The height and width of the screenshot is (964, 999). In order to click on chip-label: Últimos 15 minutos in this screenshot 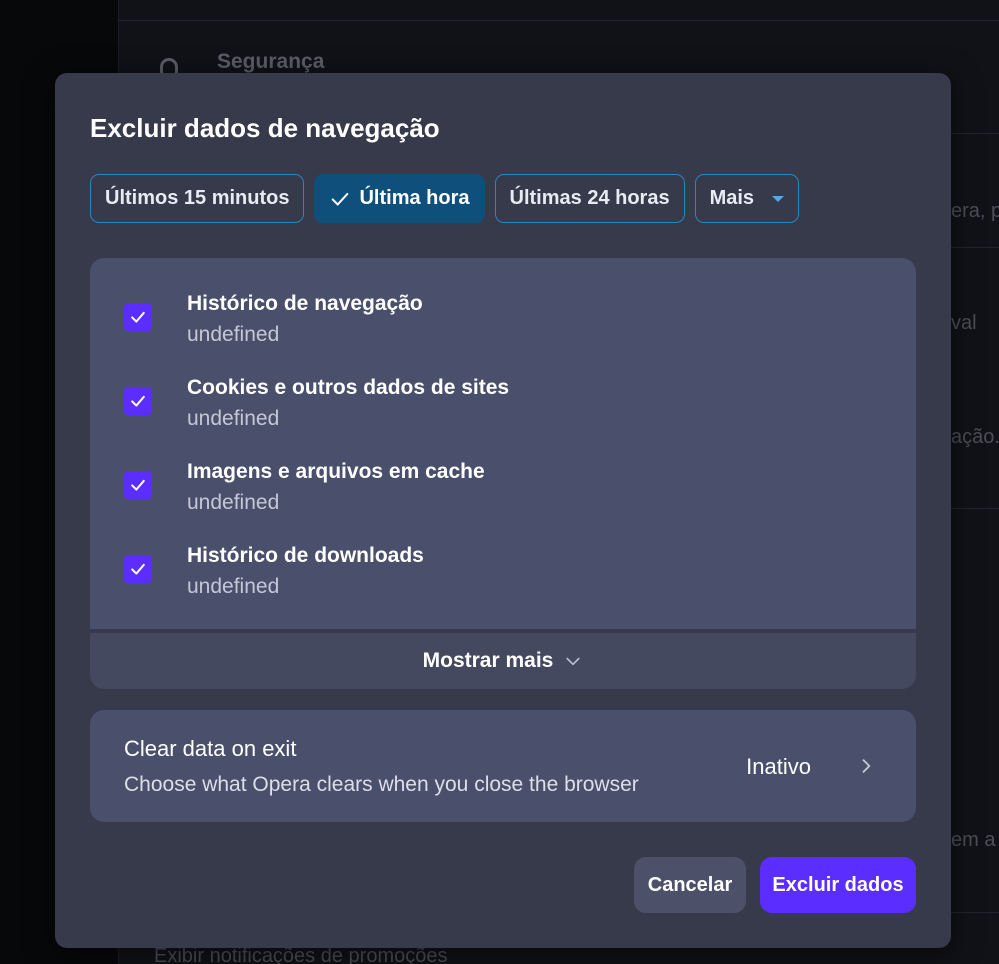, I will do `click(197, 198)`.